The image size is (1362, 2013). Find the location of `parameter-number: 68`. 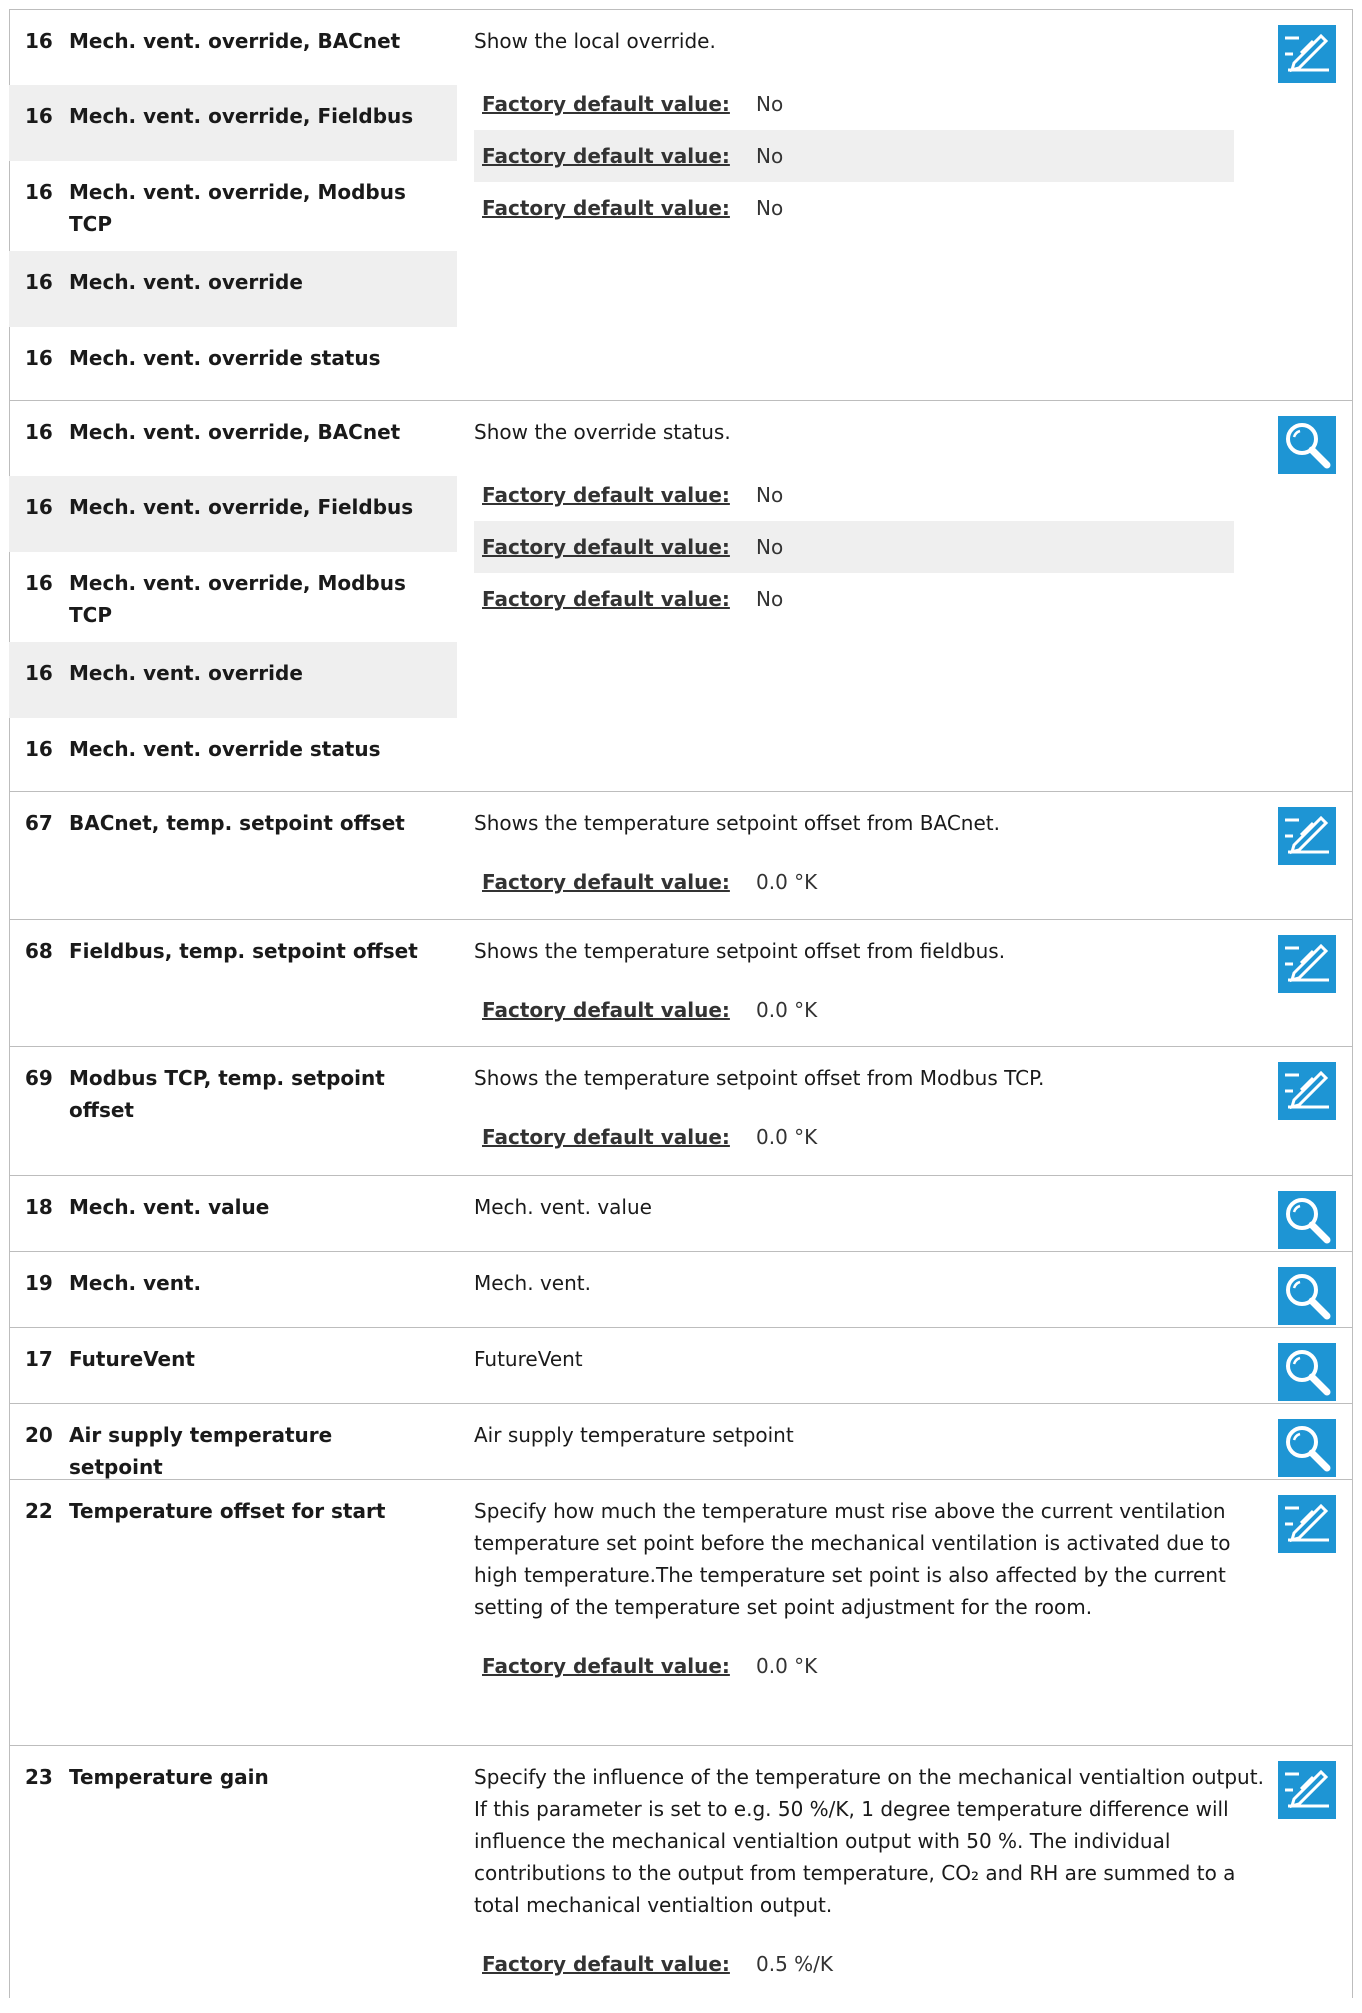

parameter-number: 68 is located at coordinates (39, 951).